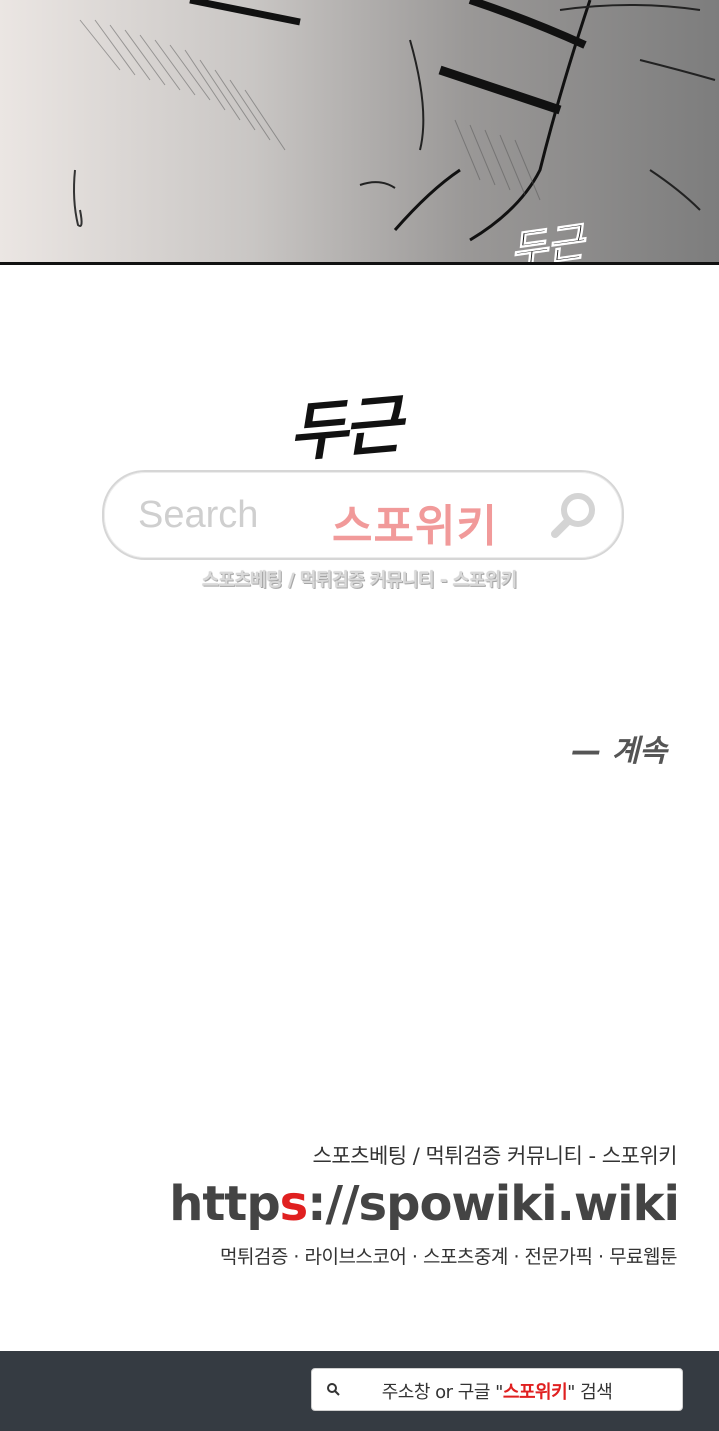 Image resolution: width=719 pixels, height=1431 pixels. Describe the element at coordinates (448, 1257) in the screenshot. I see `promo-services: 먹튀검증 · 라이브스코어 · 스포츠중계 · 전문가픽 · 무료웹툰` at that location.